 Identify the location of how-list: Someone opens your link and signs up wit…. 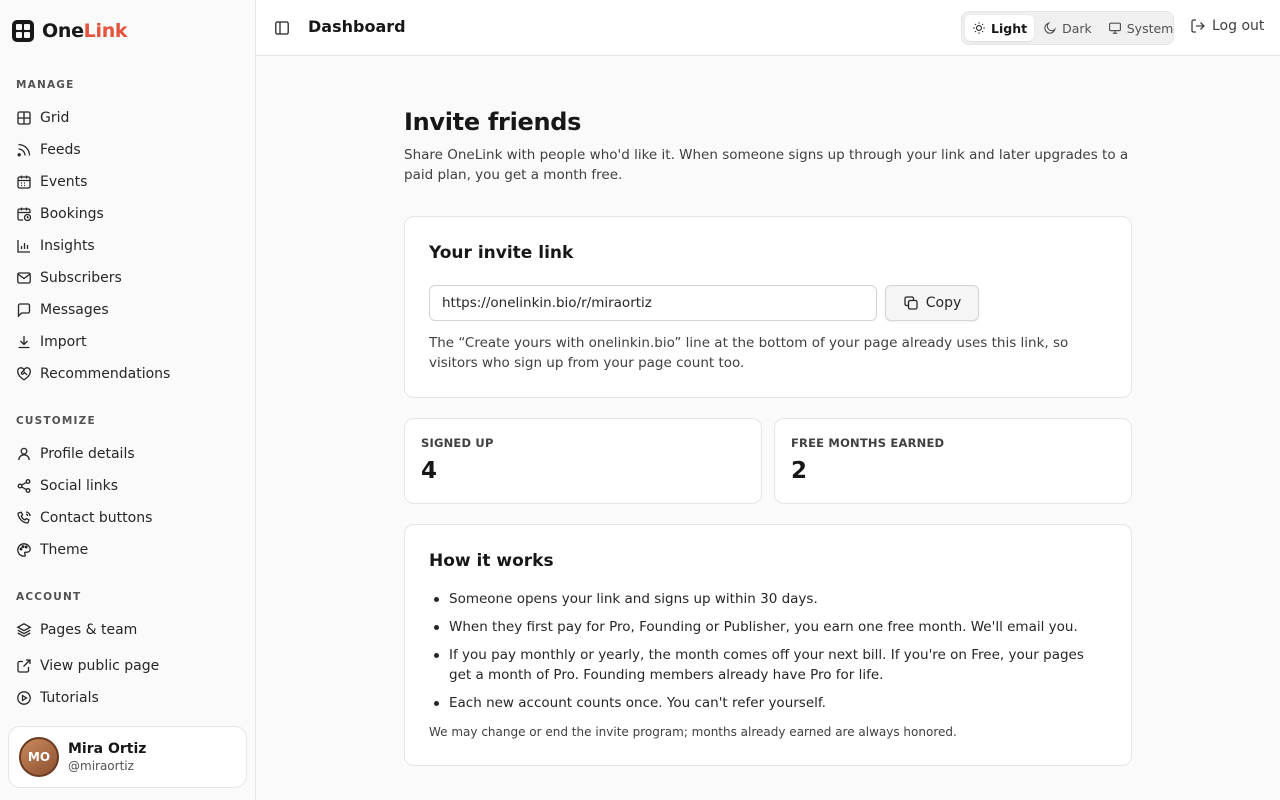
(769, 655).